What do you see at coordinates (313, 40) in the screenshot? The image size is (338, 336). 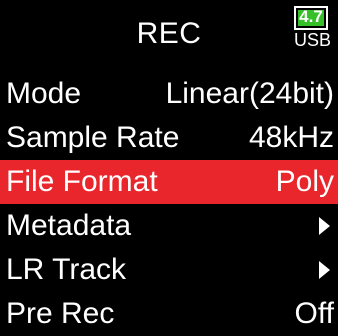 I see `power-source-label: USB` at bounding box center [313, 40].